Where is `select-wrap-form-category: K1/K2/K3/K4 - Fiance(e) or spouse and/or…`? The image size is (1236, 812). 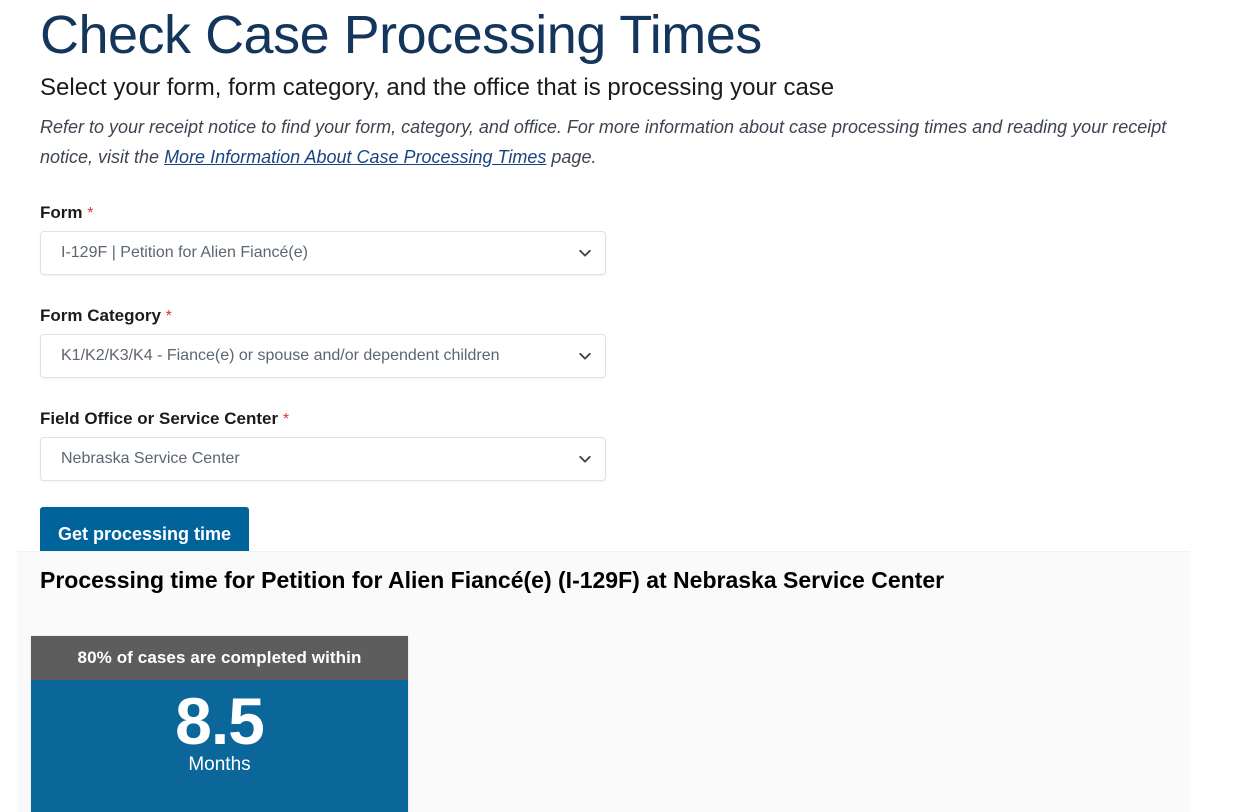 select-wrap-form-category: K1/K2/K3/K4 - Fiance(e) or spouse and/or… is located at coordinates (323, 356).